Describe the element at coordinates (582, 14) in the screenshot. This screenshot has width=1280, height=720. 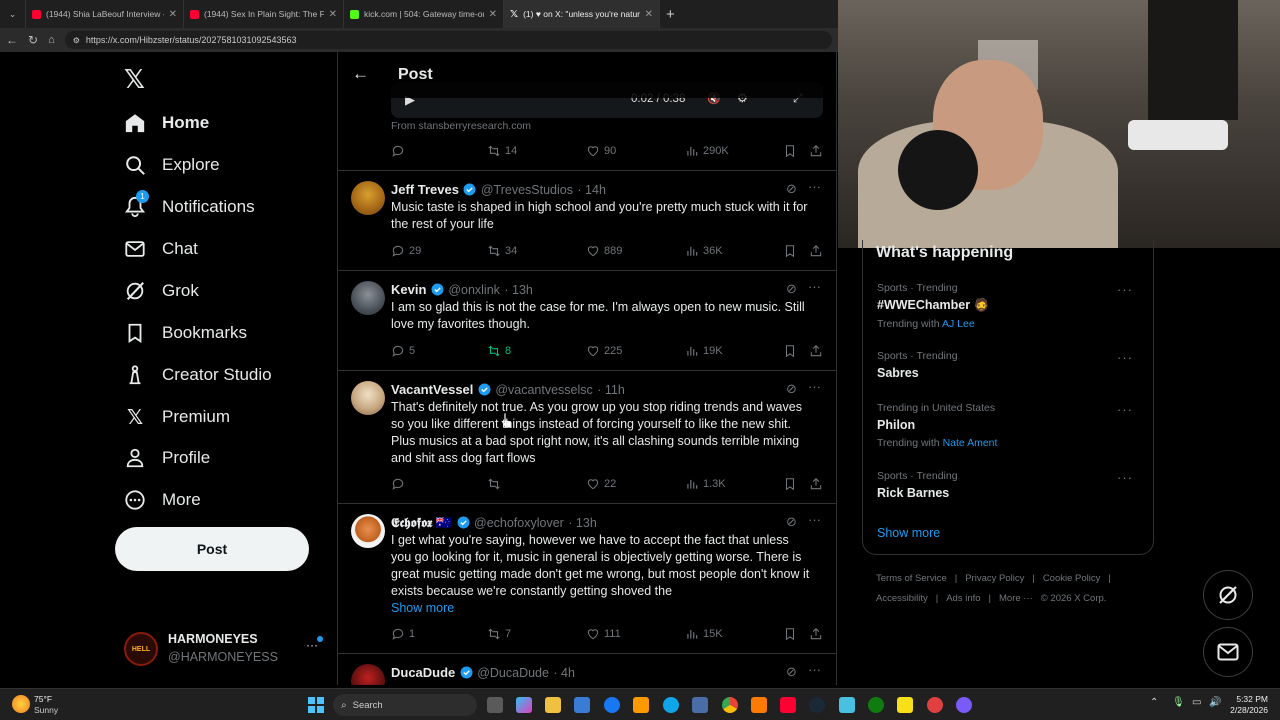
I see `browser-tab-active: 𝕏 (1) ♥ on X: "unless you're natura ✕` at that location.